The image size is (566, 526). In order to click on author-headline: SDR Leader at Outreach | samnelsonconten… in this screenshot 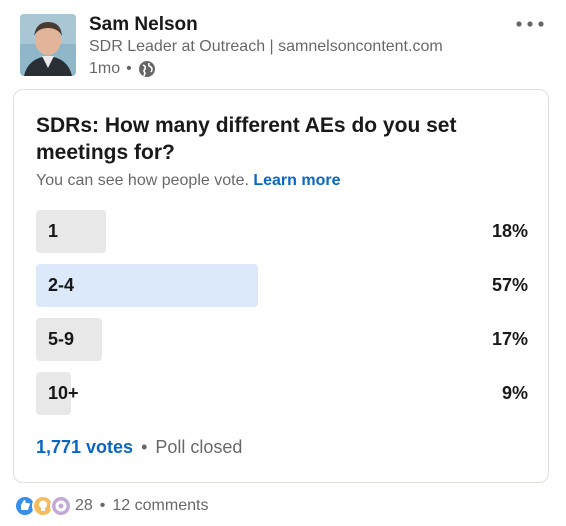, I will do `click(266, 46)`.